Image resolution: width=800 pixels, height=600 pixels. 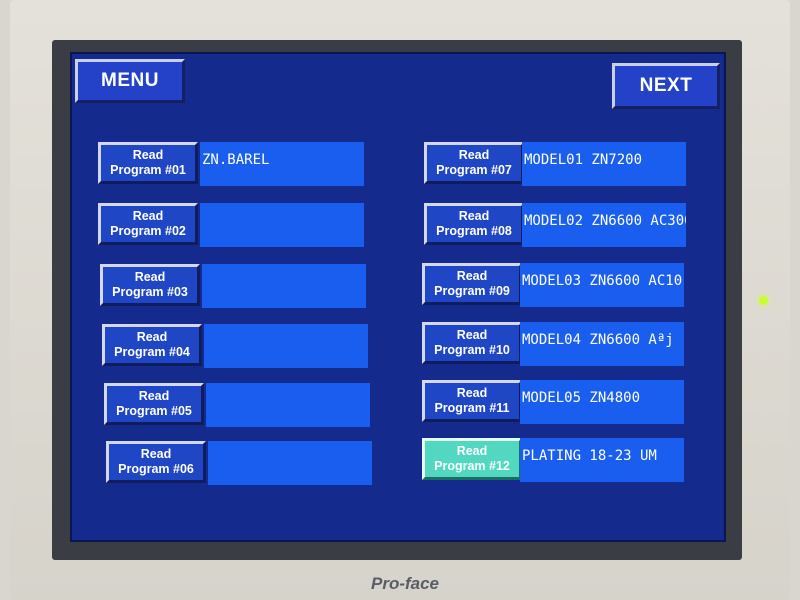 I want to click on program-row-09: Read Program #09 MODEL03 ZN6600 AC10, so click(x=555, y=286).